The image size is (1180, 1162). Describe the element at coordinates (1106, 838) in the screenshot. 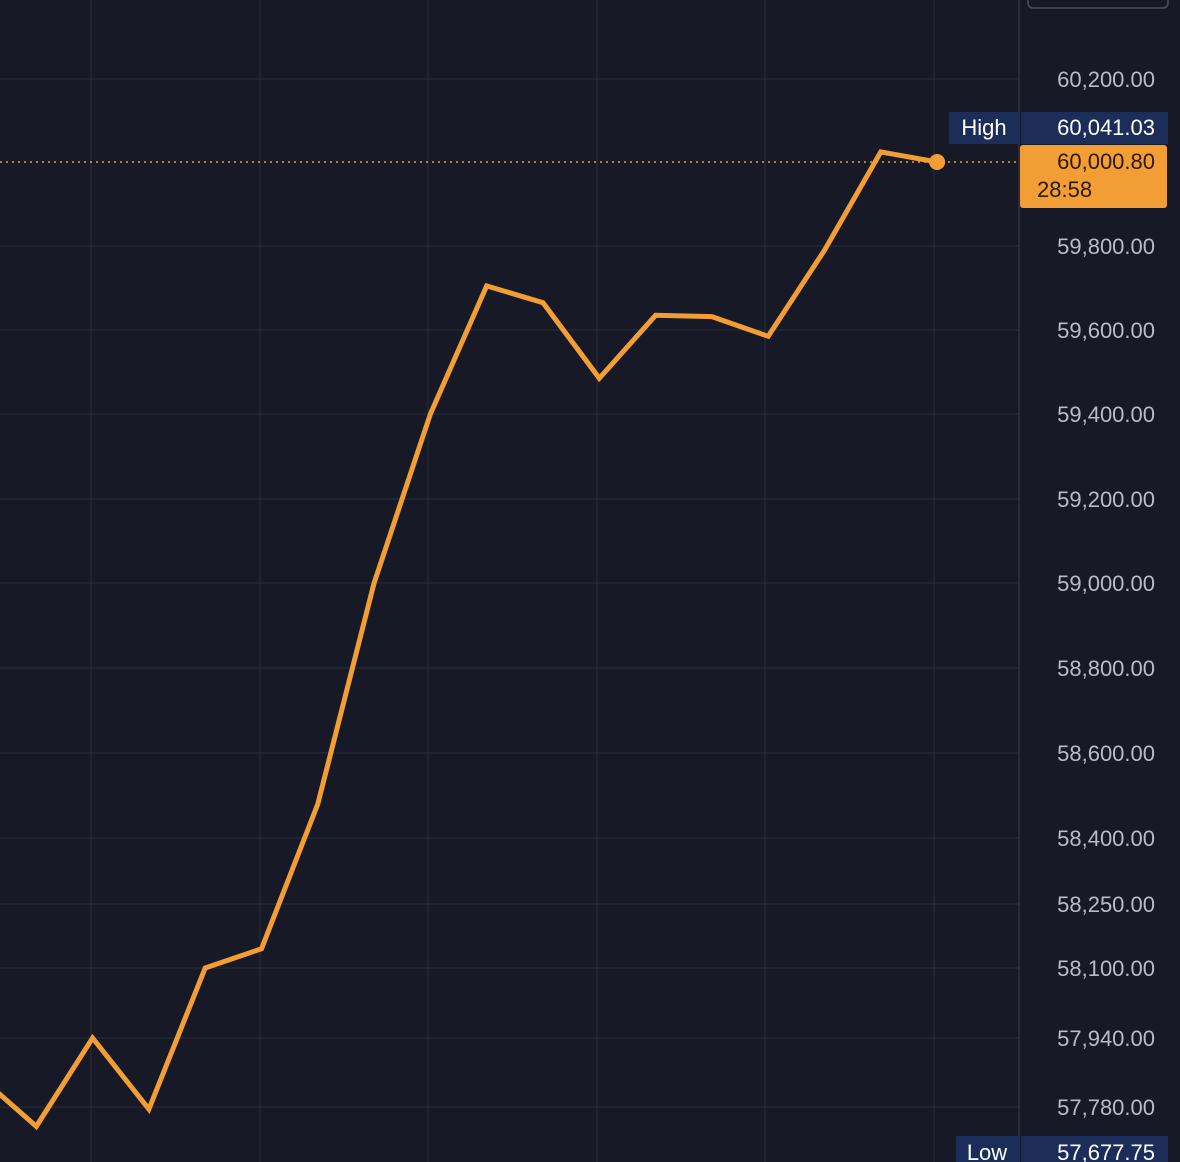

I see `y-tick-label: 58,400.00` at that location.